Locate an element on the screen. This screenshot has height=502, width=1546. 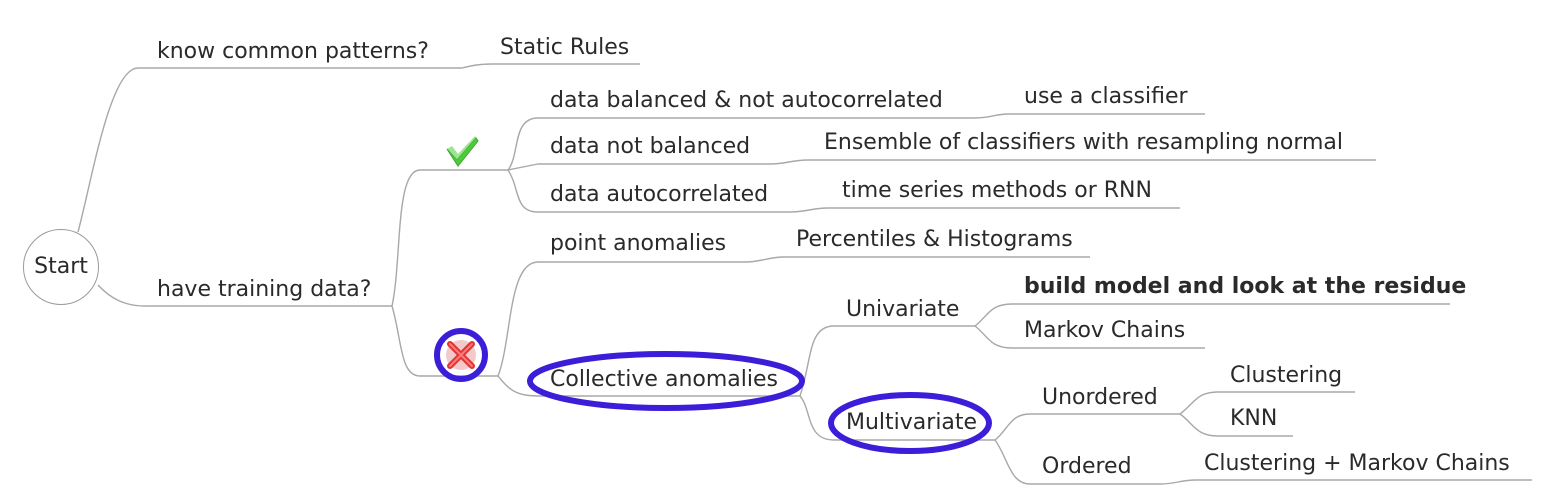
node-ordered: Ordered is located at coordinates (1087, 467).